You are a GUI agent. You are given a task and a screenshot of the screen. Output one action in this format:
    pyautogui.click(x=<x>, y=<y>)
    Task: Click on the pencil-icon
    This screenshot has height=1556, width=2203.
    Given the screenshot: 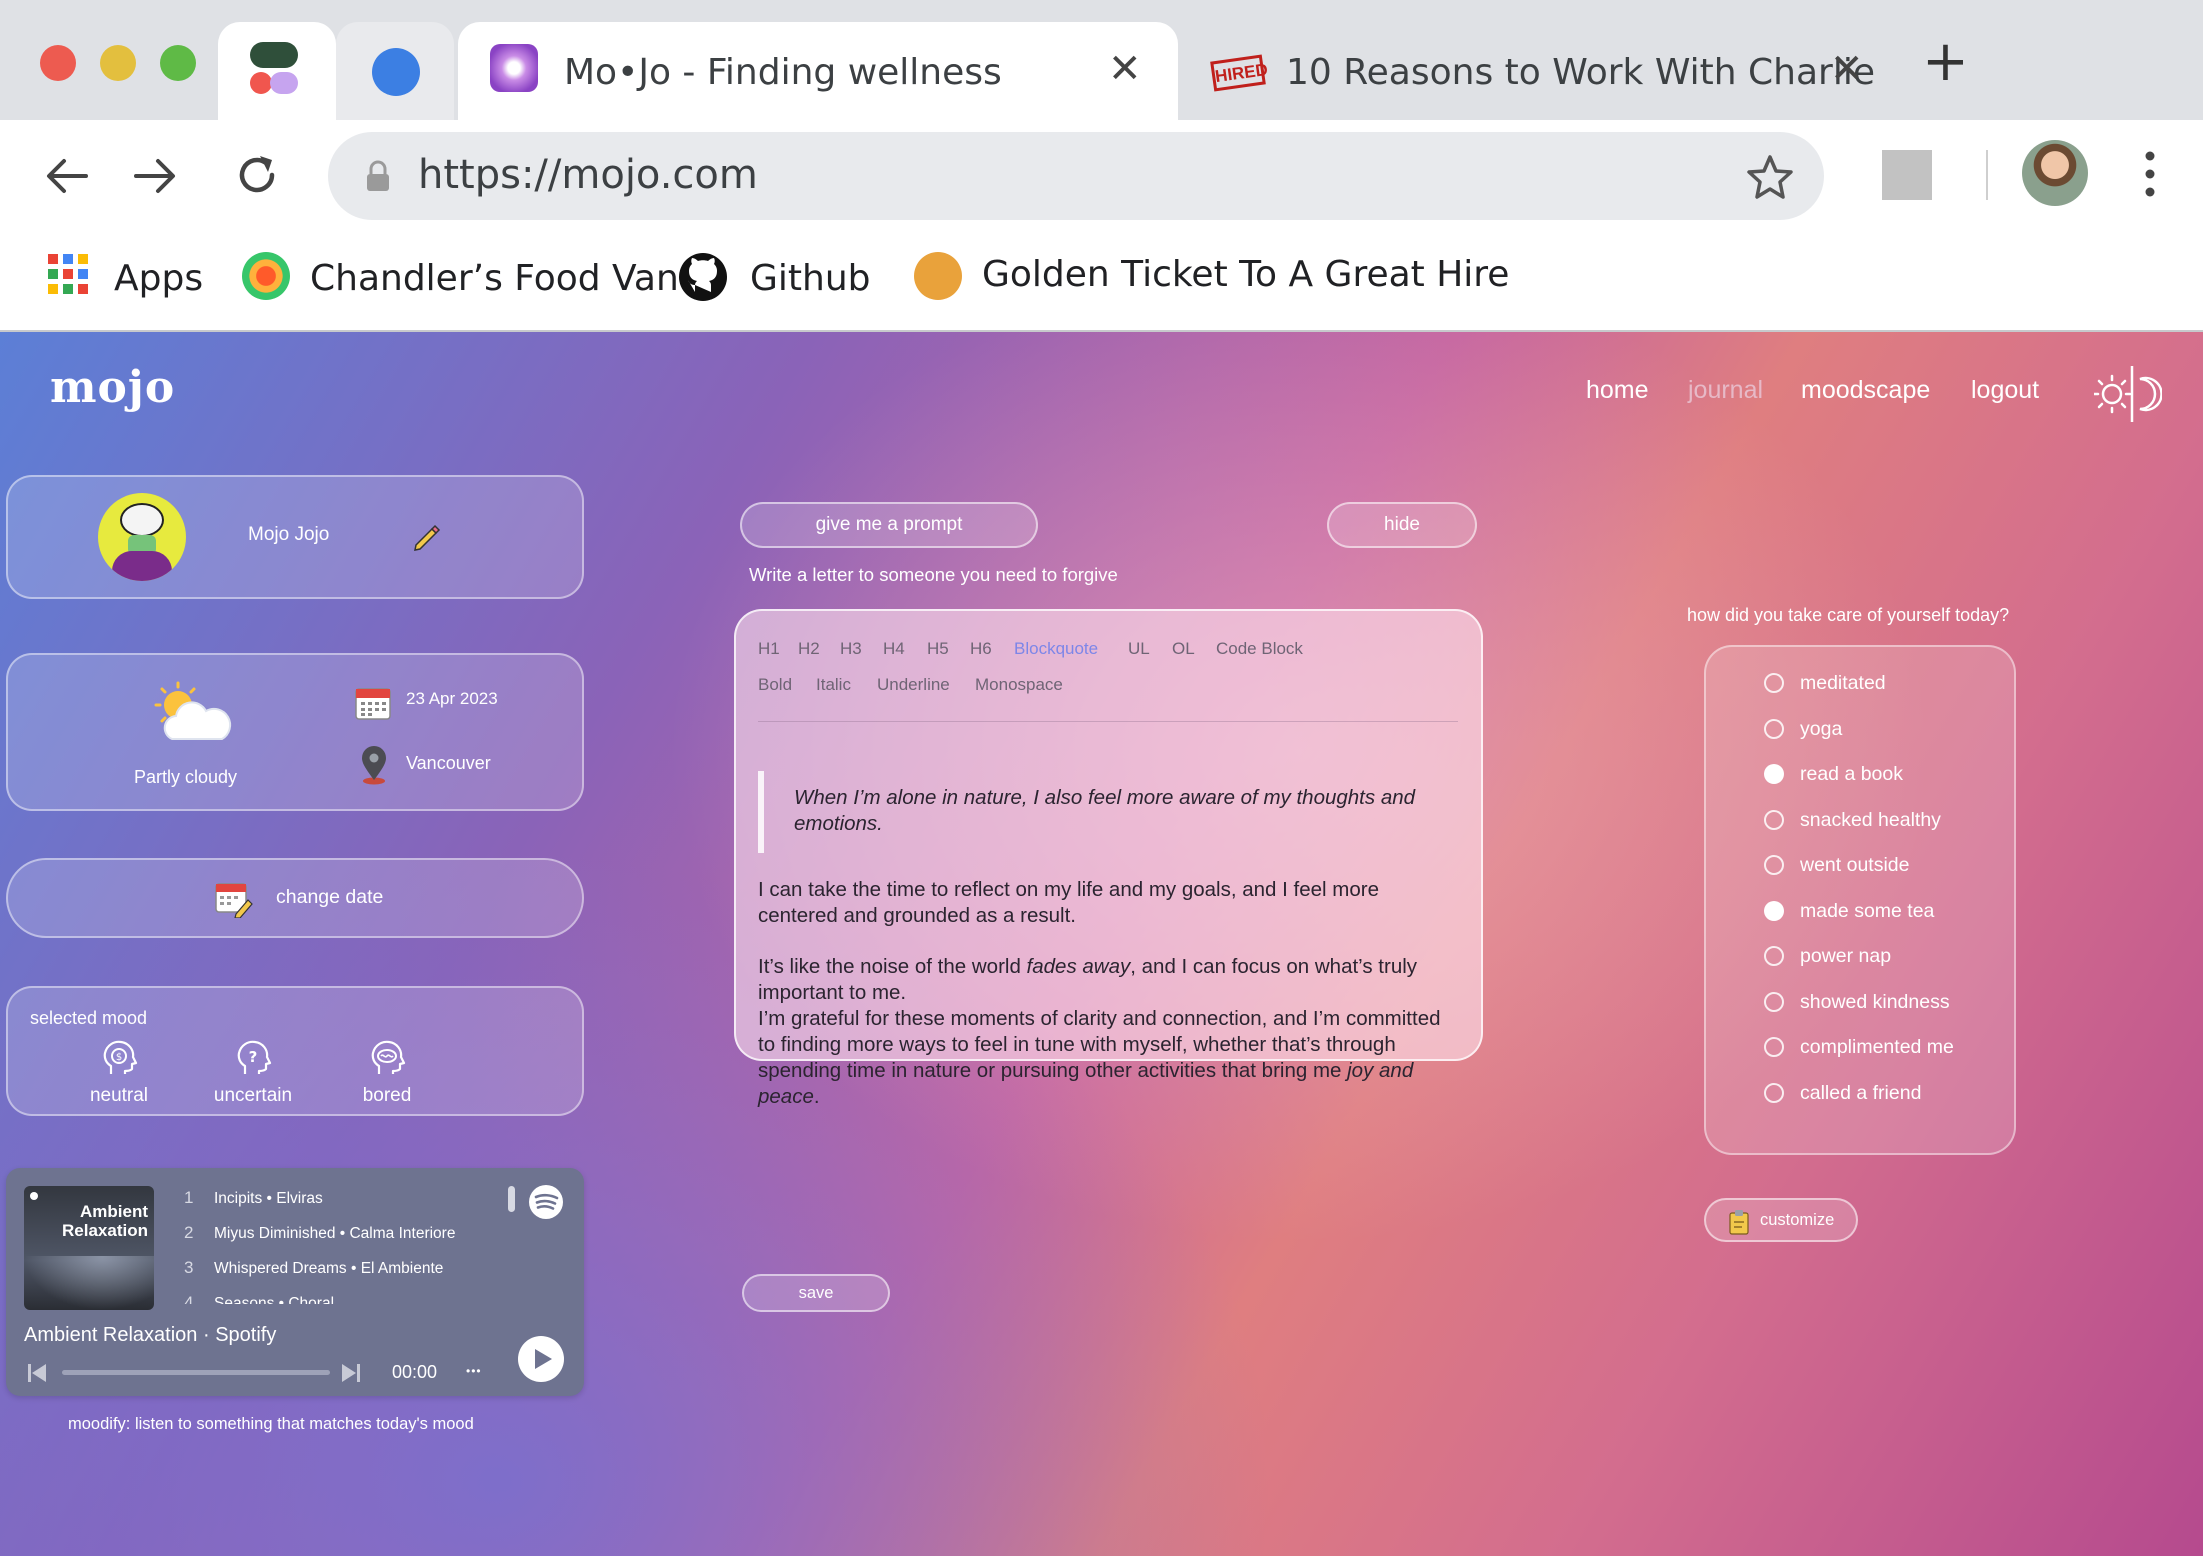 What is the action you would take?
    pyautogui.click(x=426, y=537)
    